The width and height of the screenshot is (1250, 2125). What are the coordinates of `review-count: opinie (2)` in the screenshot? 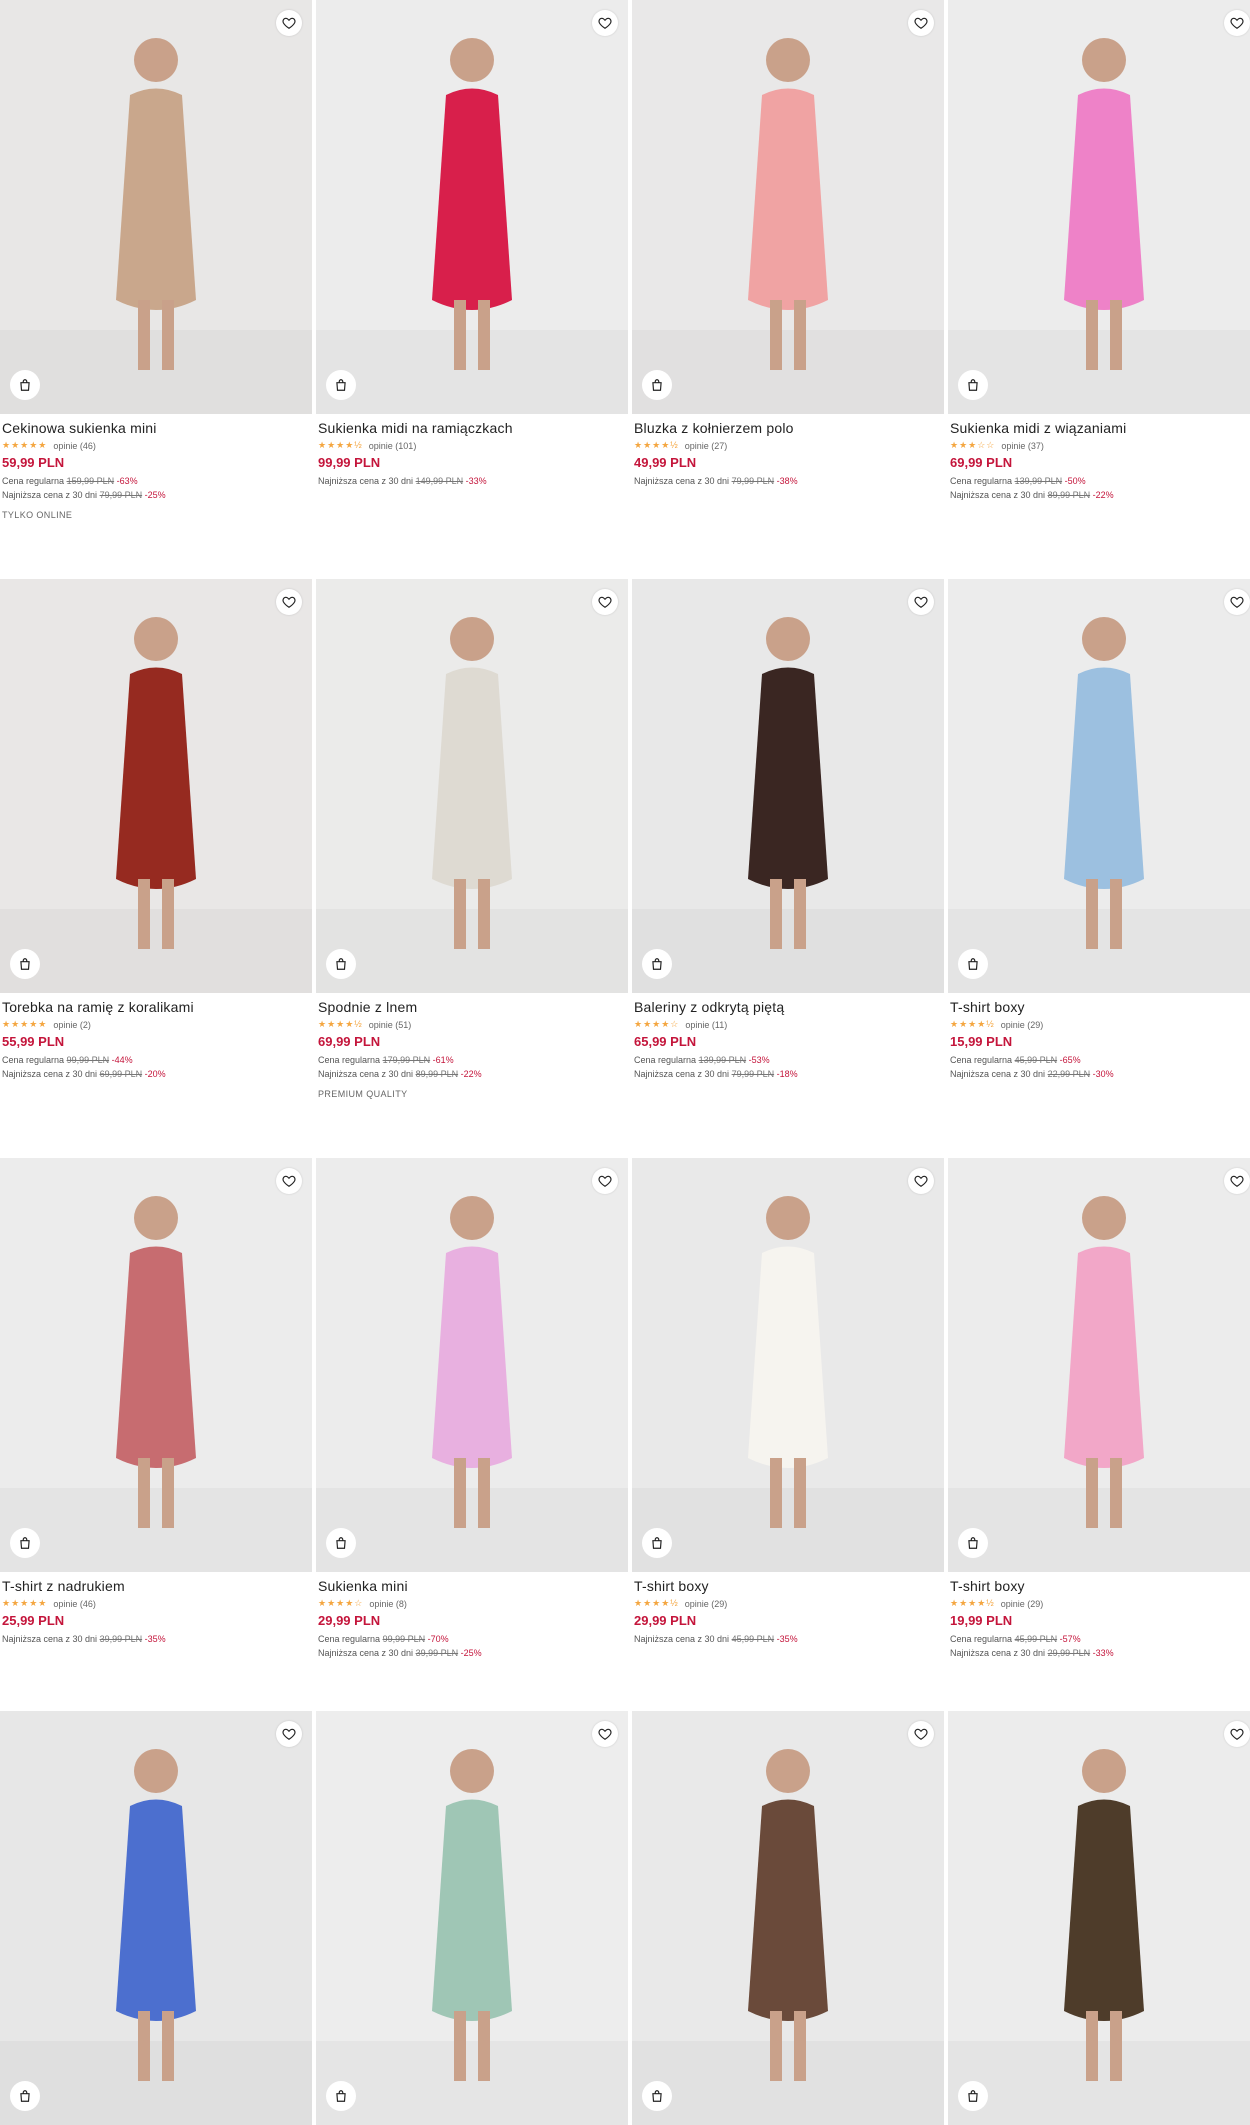 It's located at (72, 1025).